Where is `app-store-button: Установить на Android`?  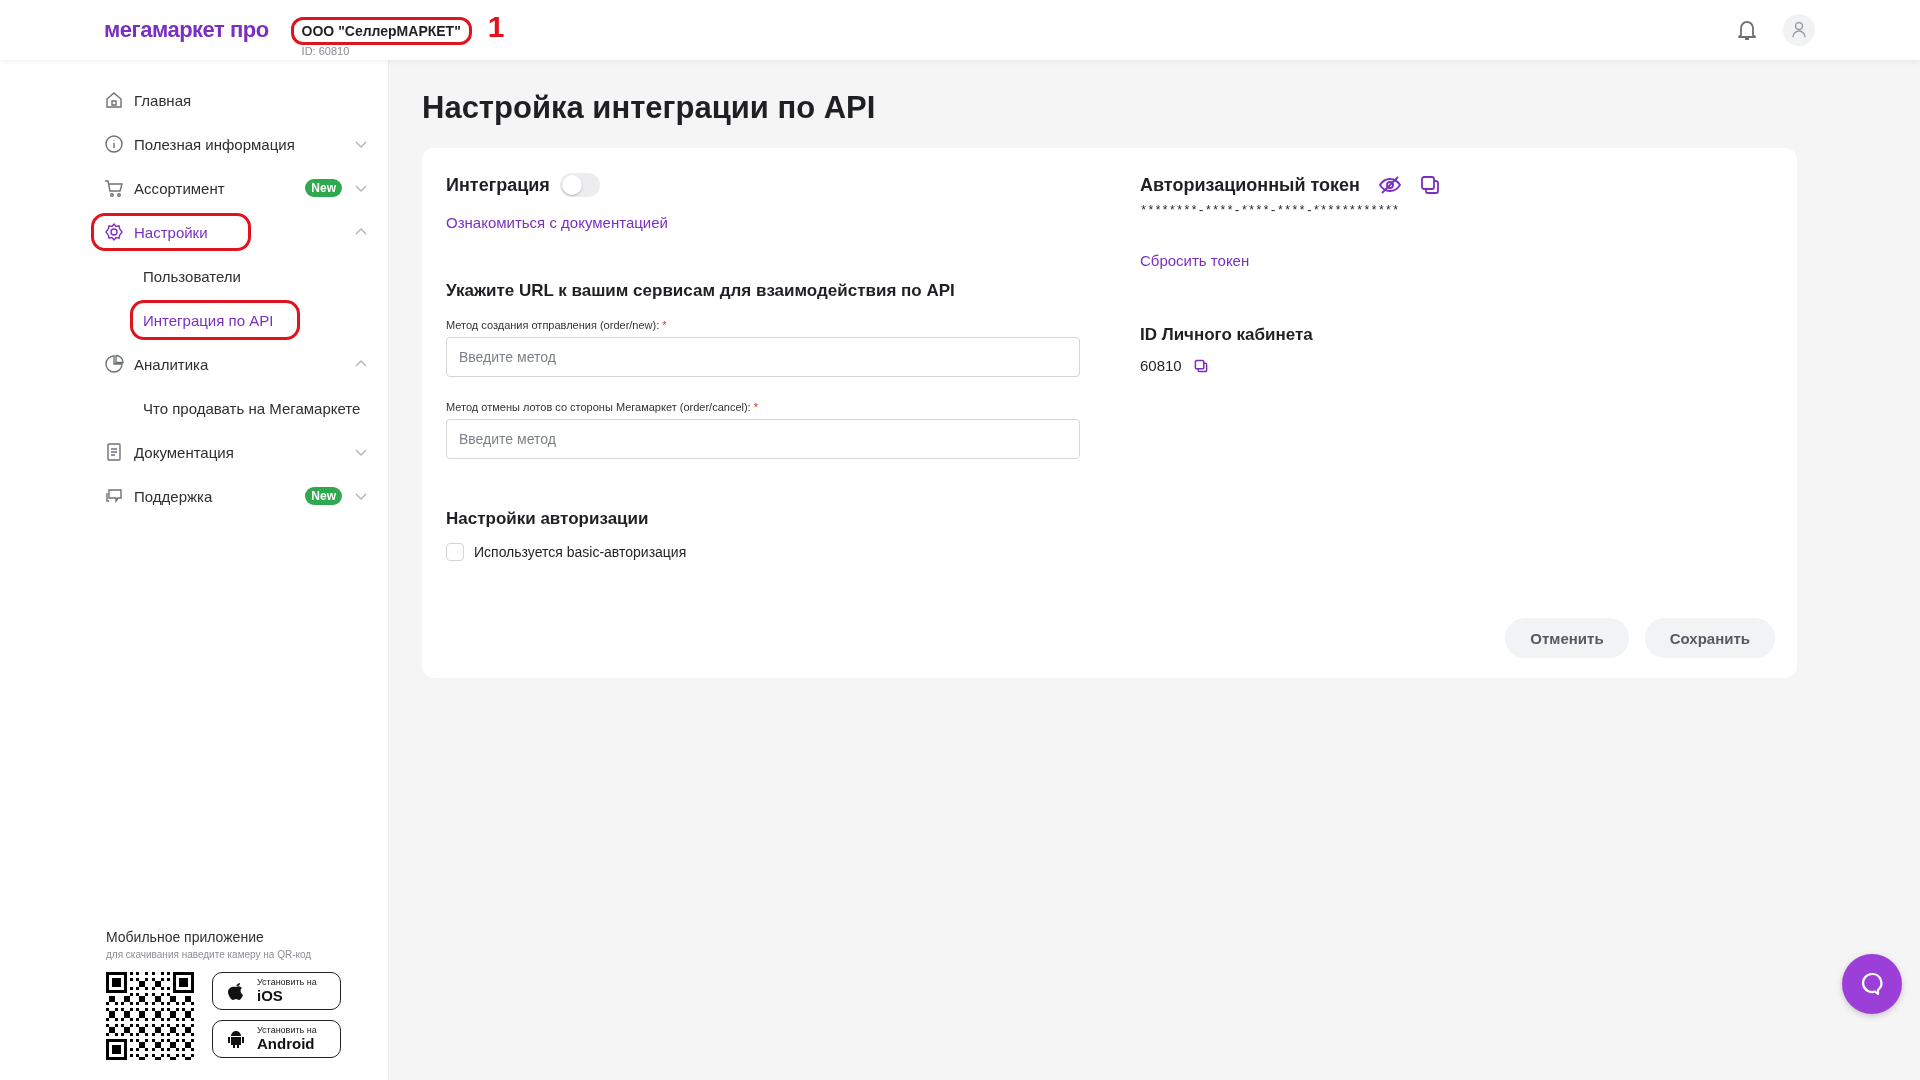
app-store-button: Установить на Android is located at coordinates (276, 1039).